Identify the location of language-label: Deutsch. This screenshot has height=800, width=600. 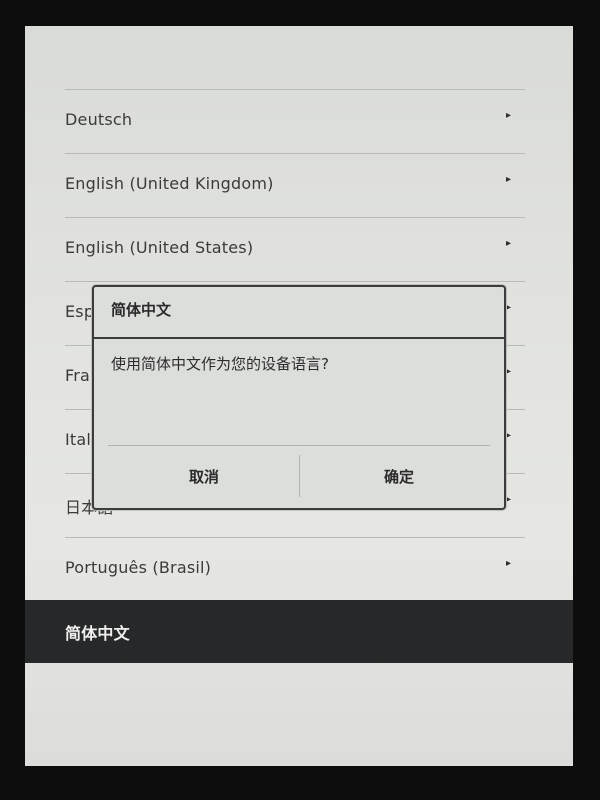
(99, 119).